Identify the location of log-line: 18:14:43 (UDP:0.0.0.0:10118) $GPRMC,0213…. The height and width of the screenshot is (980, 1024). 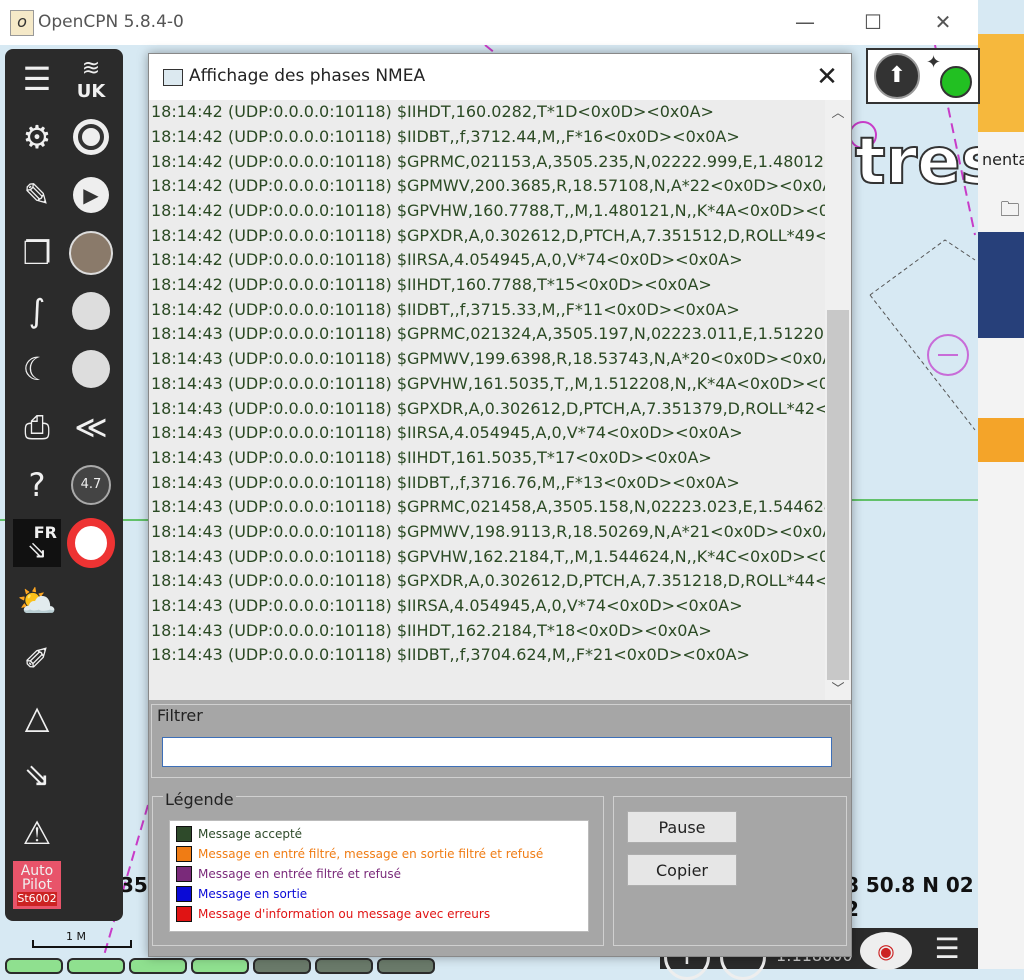
(488, 333).